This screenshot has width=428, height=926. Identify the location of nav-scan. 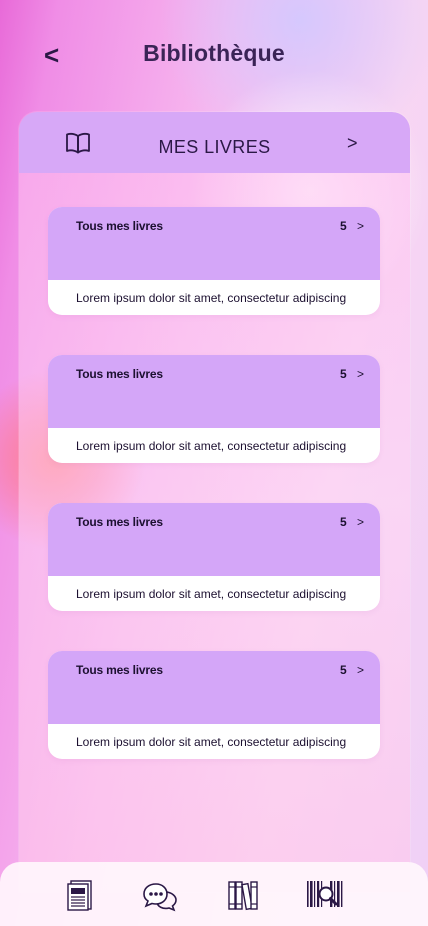
(324, 895).